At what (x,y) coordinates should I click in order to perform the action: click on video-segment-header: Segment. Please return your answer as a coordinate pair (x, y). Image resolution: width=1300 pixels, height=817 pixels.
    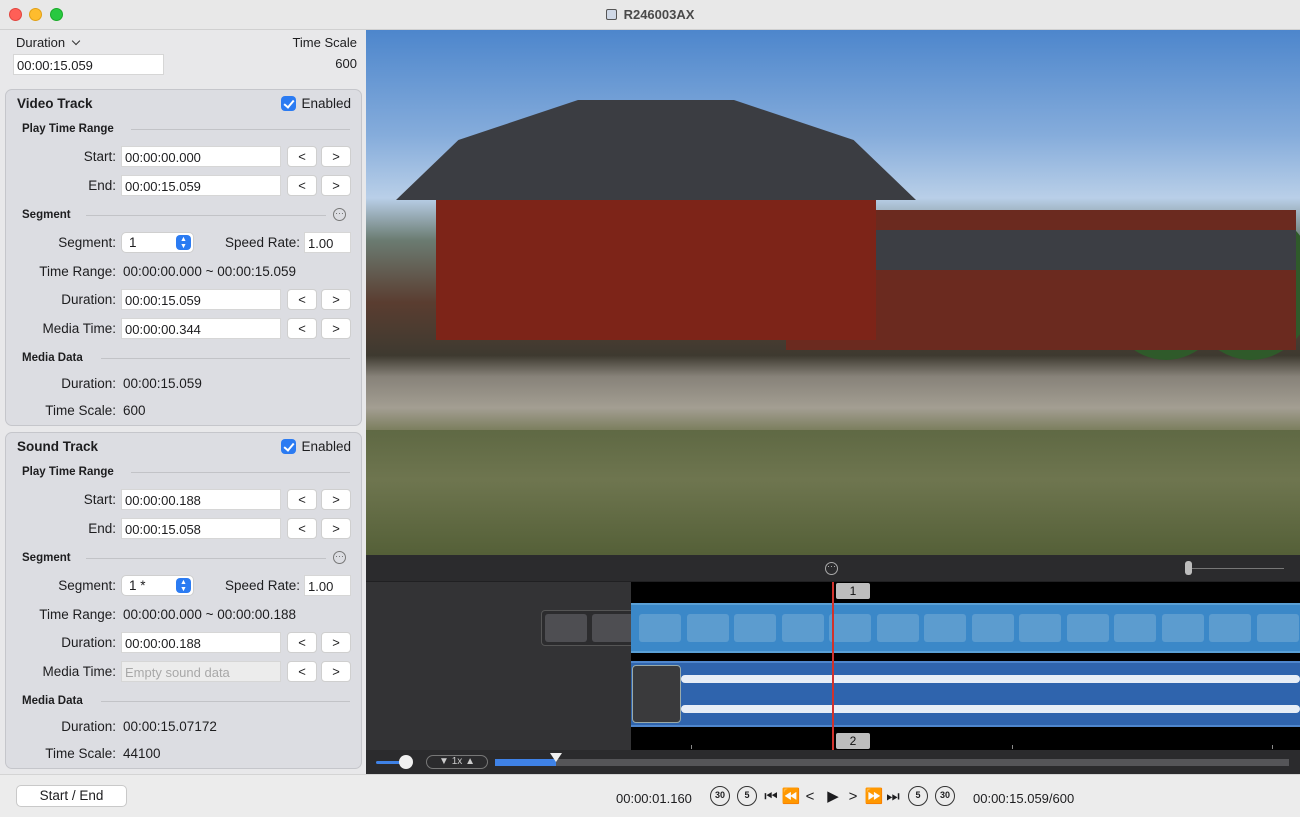
    Looking at the image, I should click on (46, 215).